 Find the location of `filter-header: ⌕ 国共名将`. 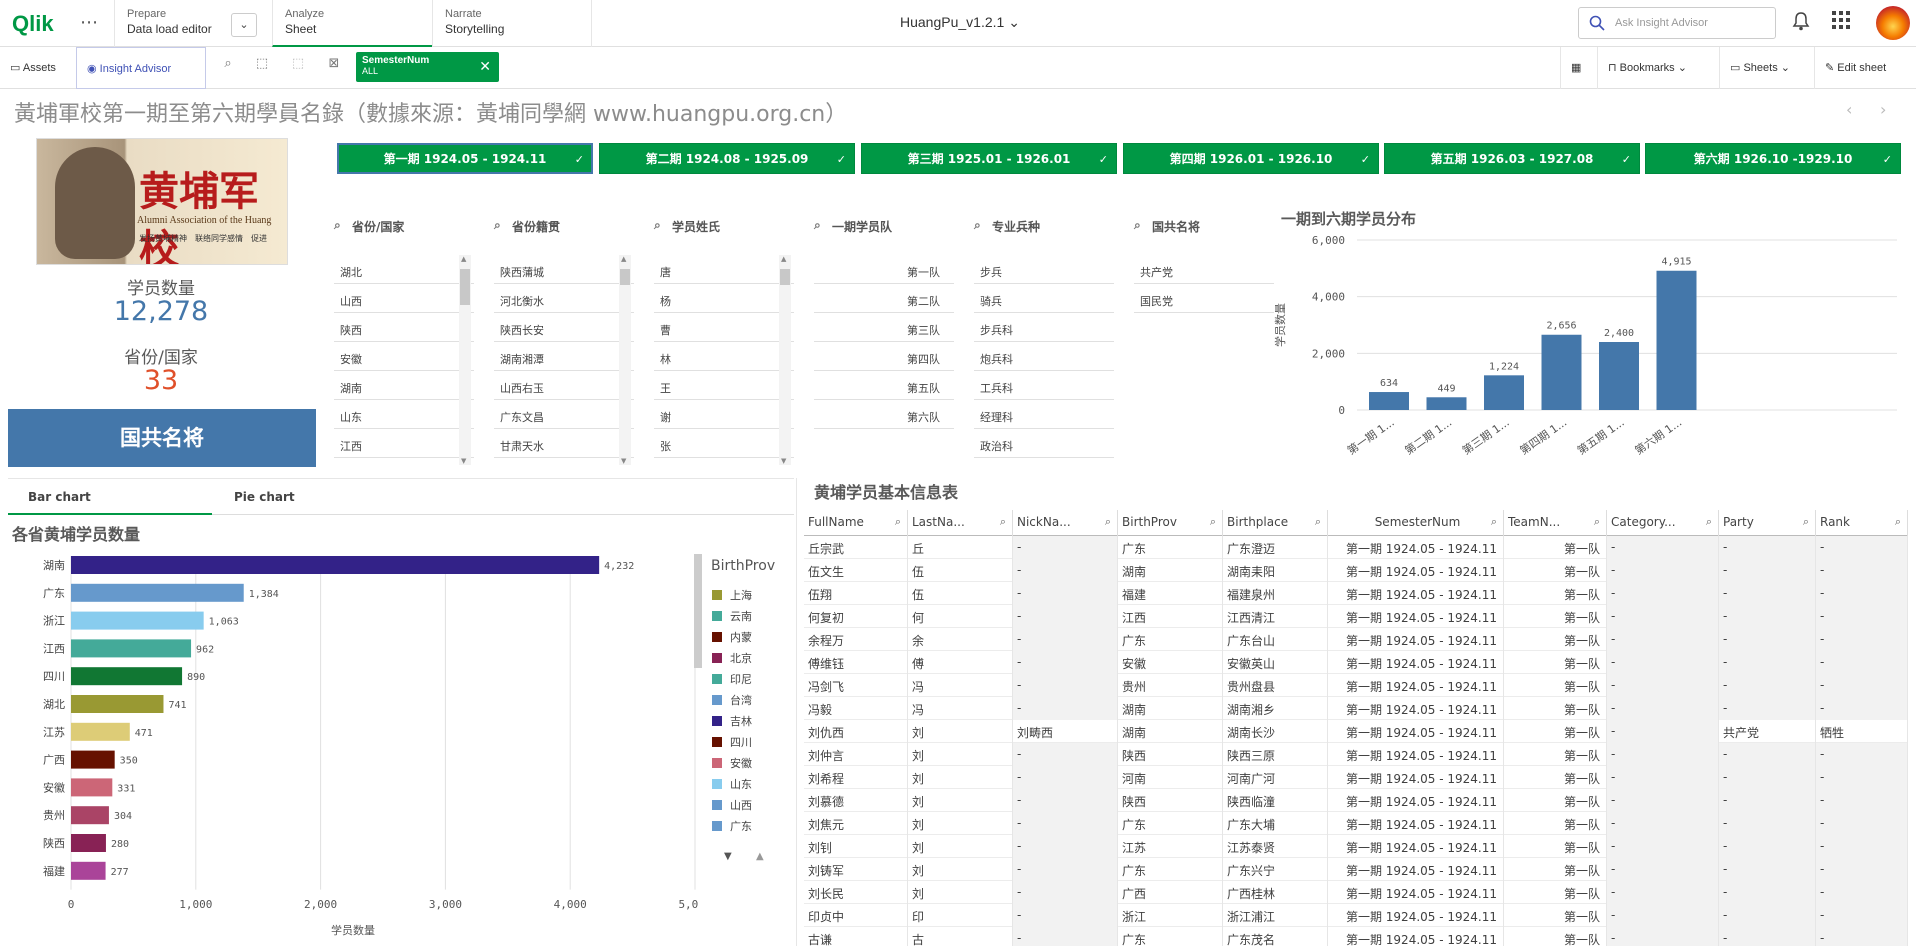

filter-header: ⌕ 国共名将 is located at coordinates (1204, 229).